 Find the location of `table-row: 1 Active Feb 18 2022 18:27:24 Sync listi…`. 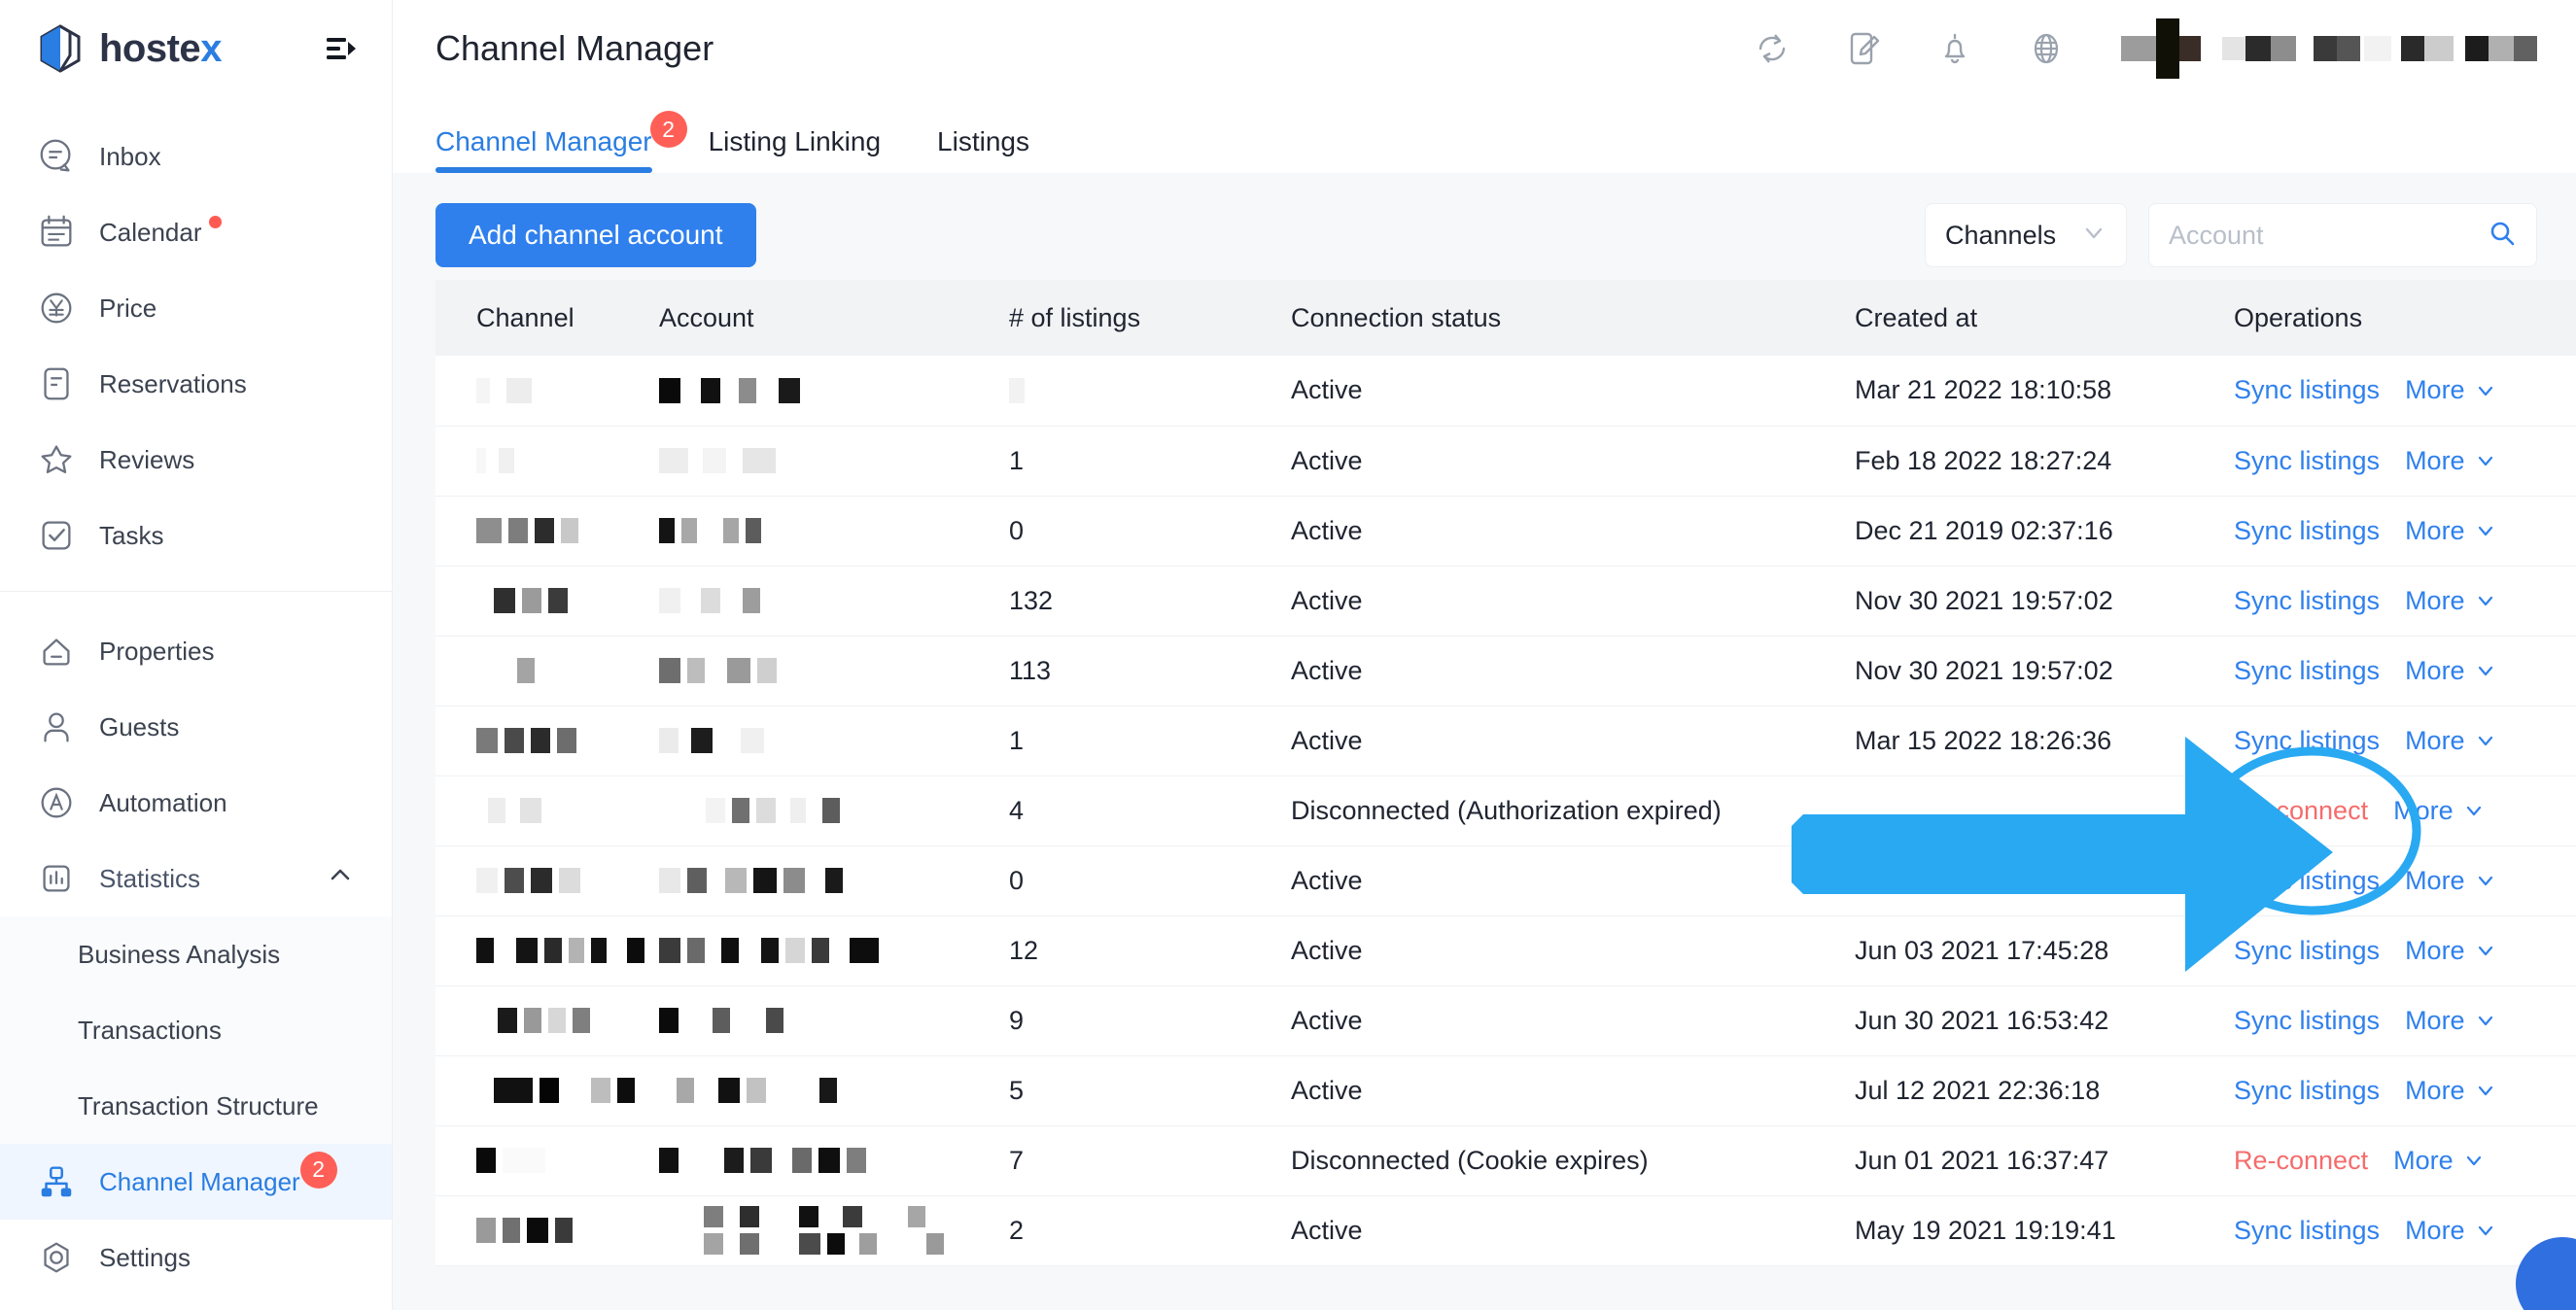

table-row: 1 Active Feb 18 2022 18:27:24 Sync listi… is located at coordinates (1505, 461).